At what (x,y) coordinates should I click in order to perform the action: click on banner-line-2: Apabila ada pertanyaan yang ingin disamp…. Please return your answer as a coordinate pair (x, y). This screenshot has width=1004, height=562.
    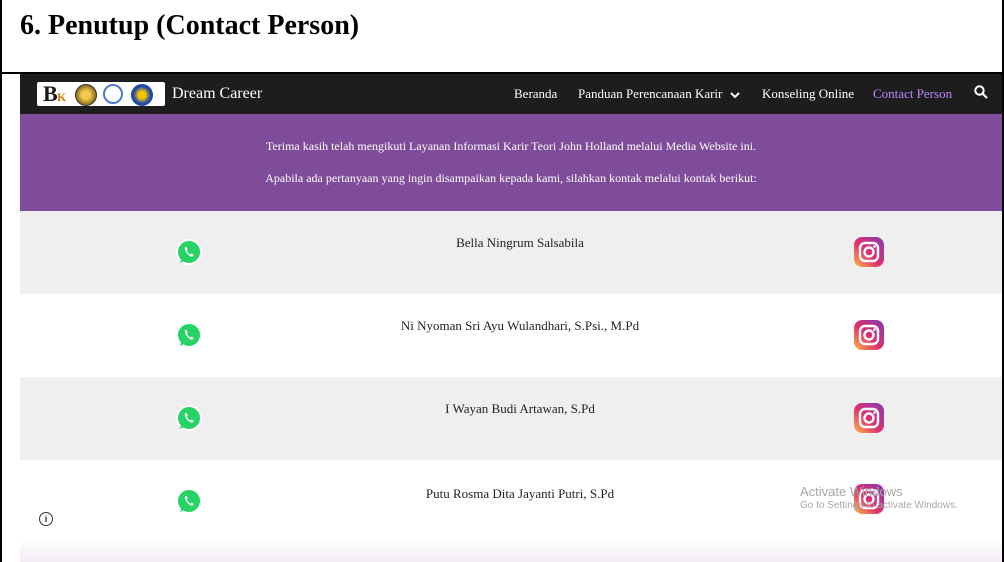
    Looking at the image, I should click on (511, 178).